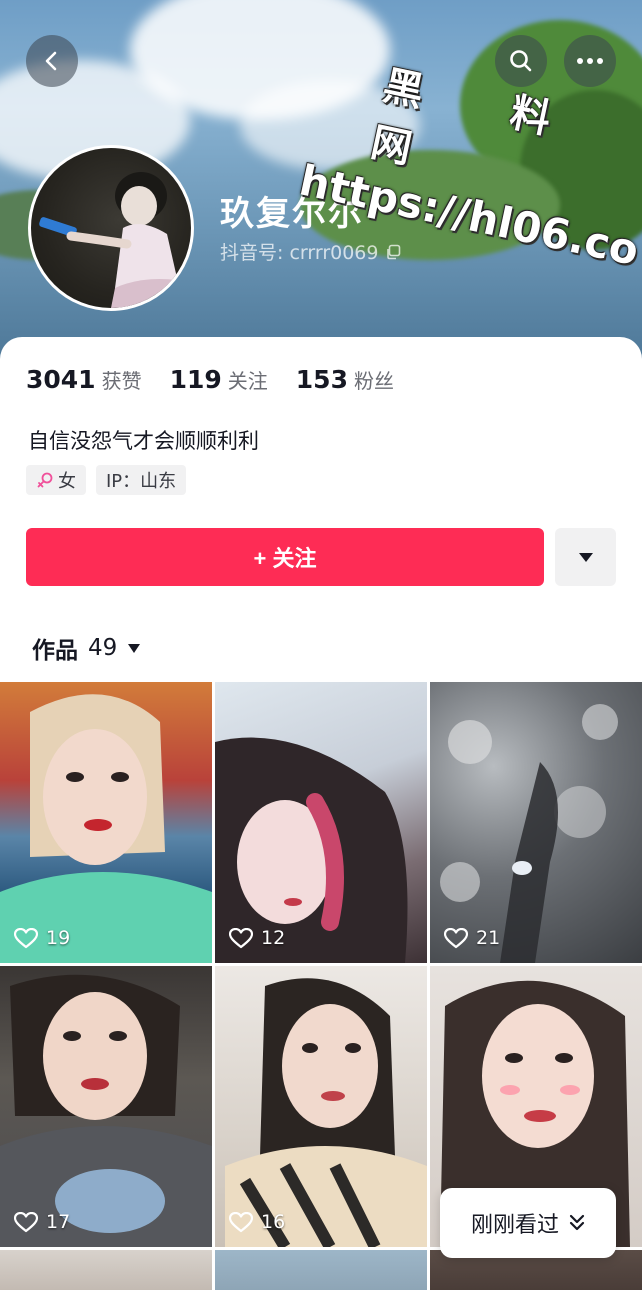 This screenshot has height=1290, width=642. I want to click on more-button, so click(590, 61).